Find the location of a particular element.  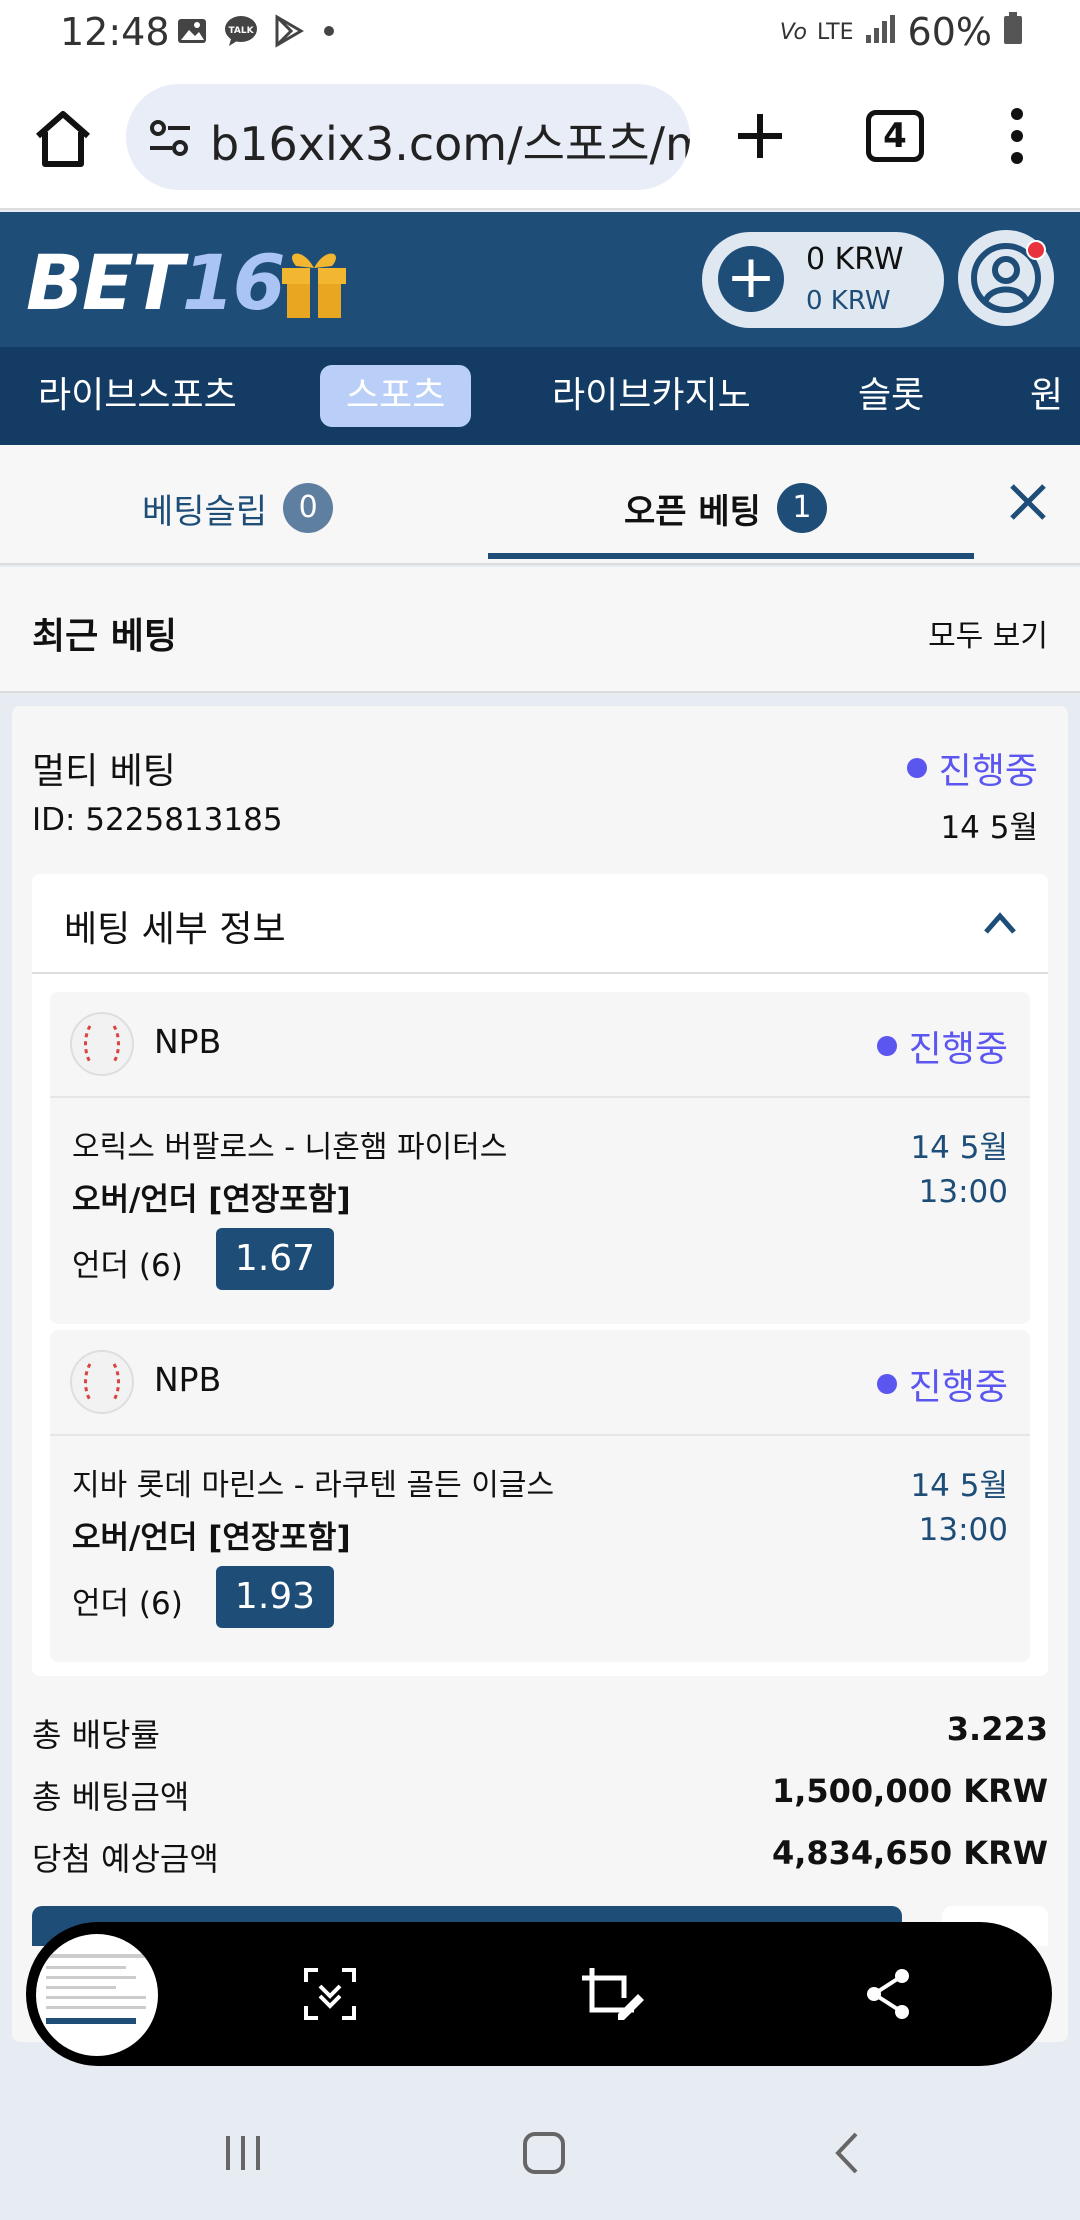

deposit-plus-icon: + is located at coordinates (751, 279).